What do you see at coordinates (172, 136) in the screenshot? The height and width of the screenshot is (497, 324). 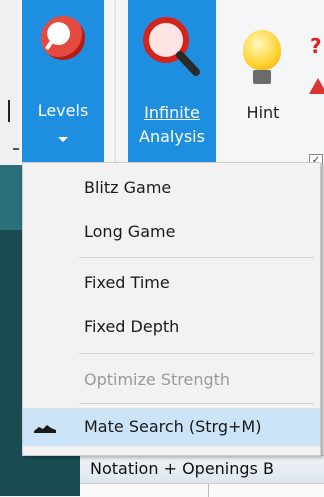 I see `infinite-analysis-label-line2: Analysis` at bounding box center [172, 136].